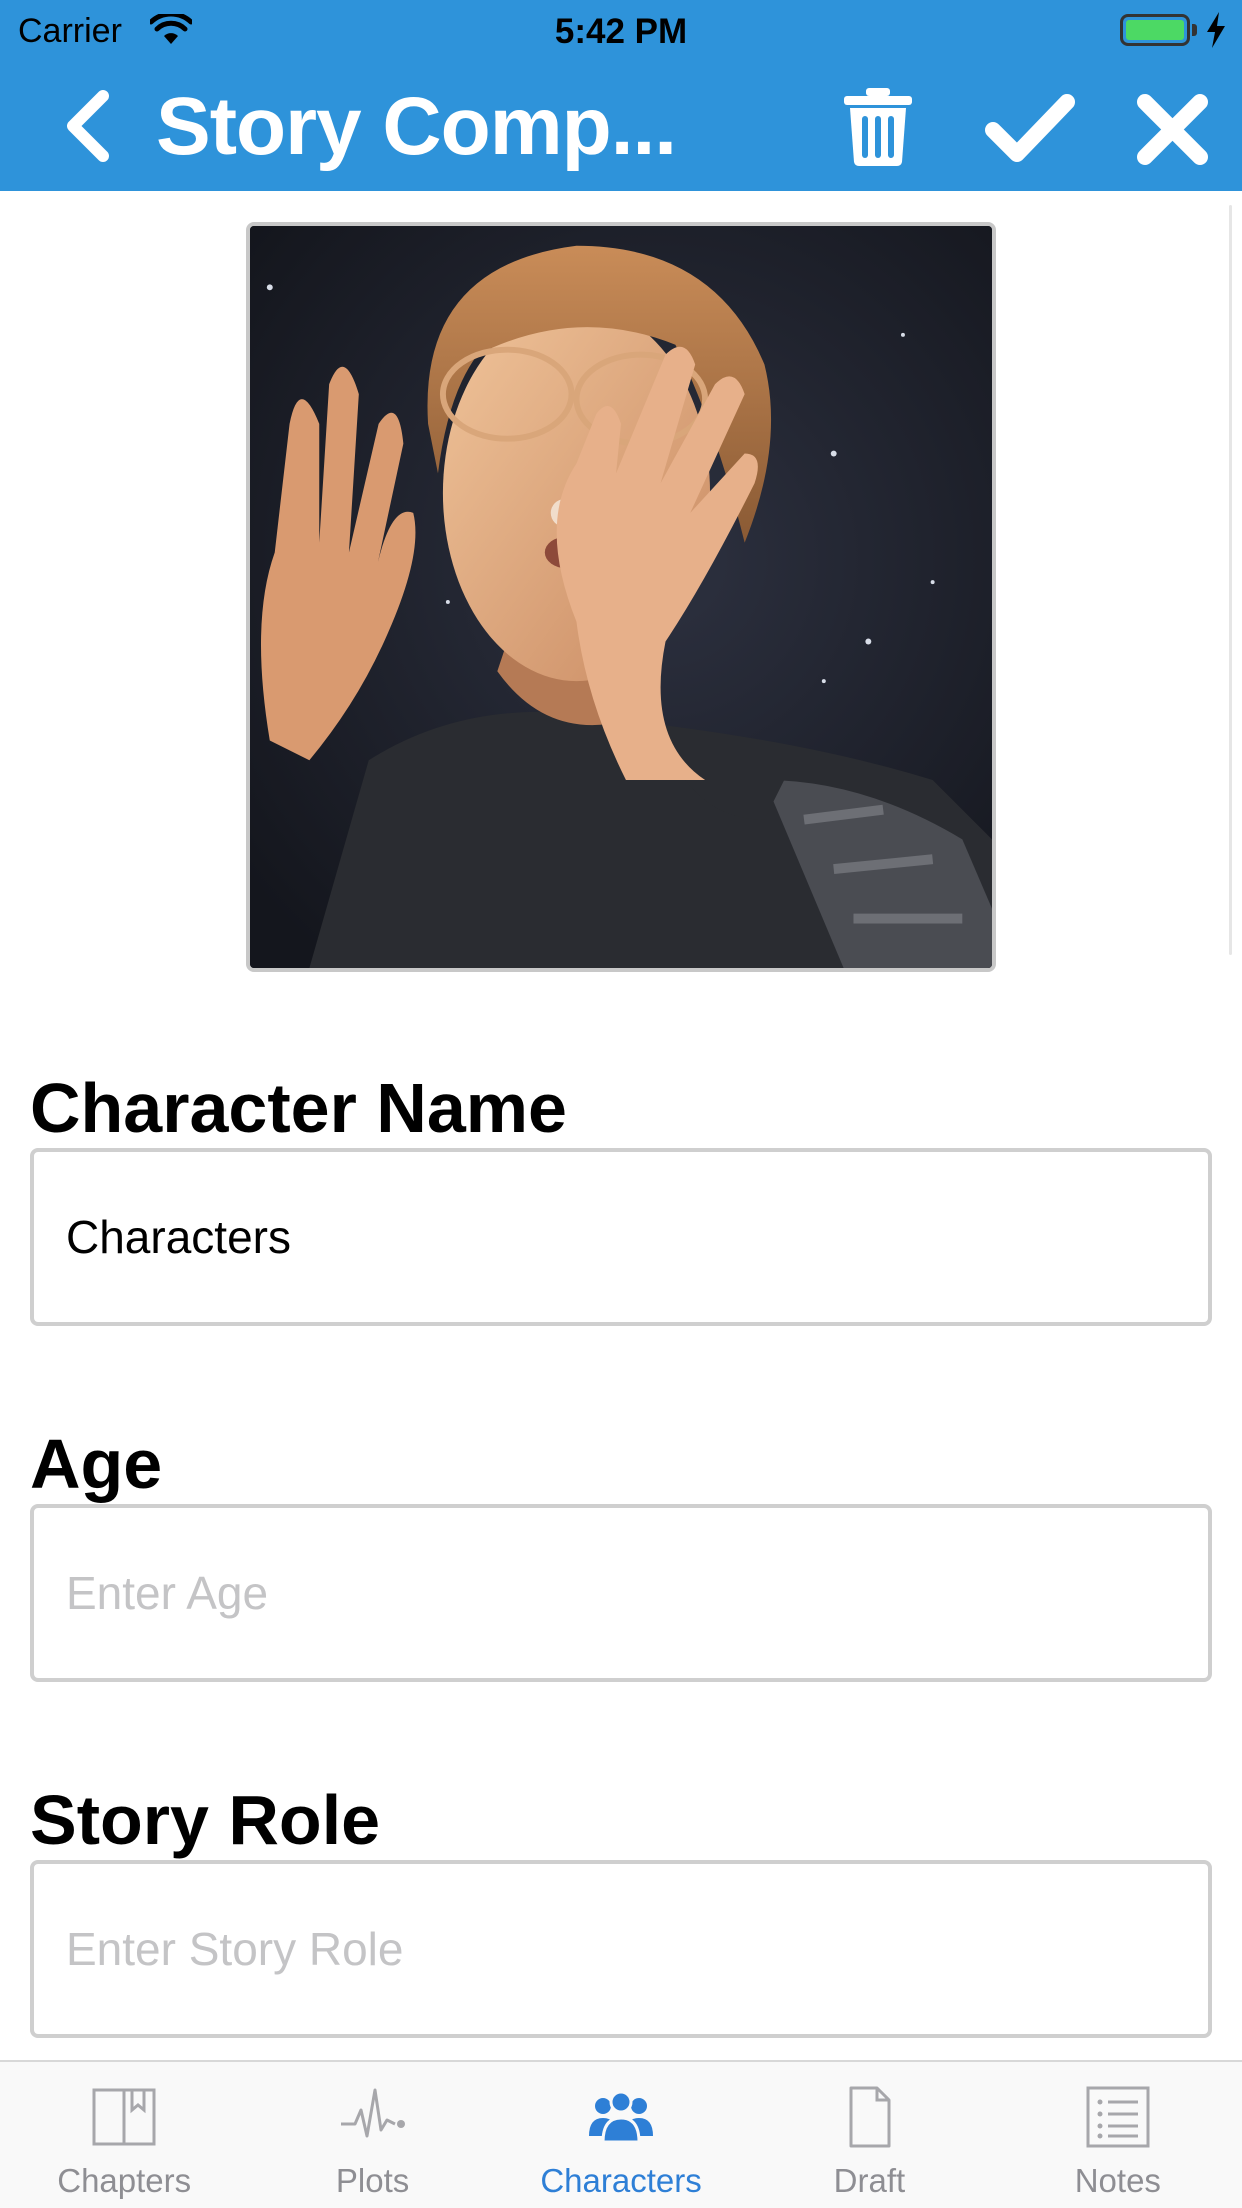  What do you see at coordinates (1230, 580) in the screenshot?
I see `scroll-indicator` at bounding box center [1230, 580].